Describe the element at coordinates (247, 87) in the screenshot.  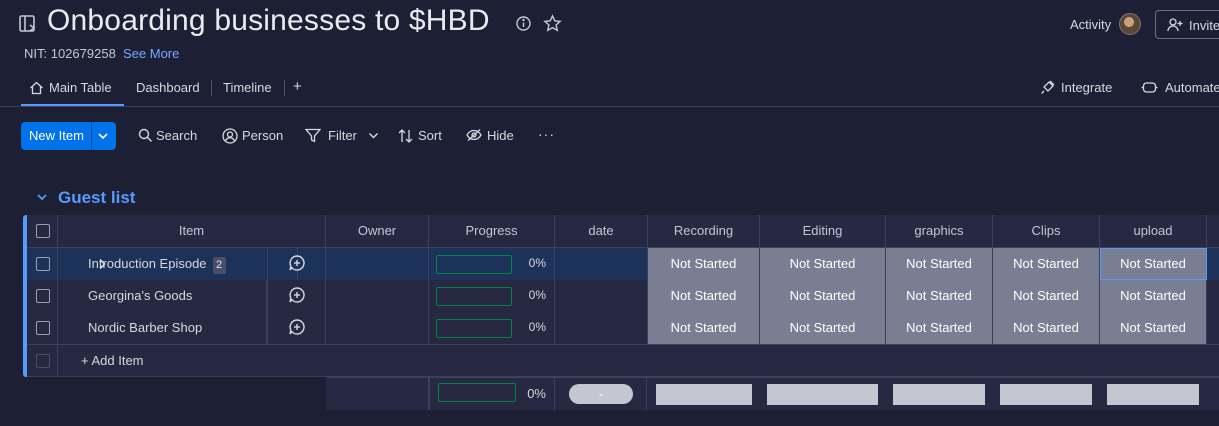
I see `tab-timeline: Timeline` at that location.